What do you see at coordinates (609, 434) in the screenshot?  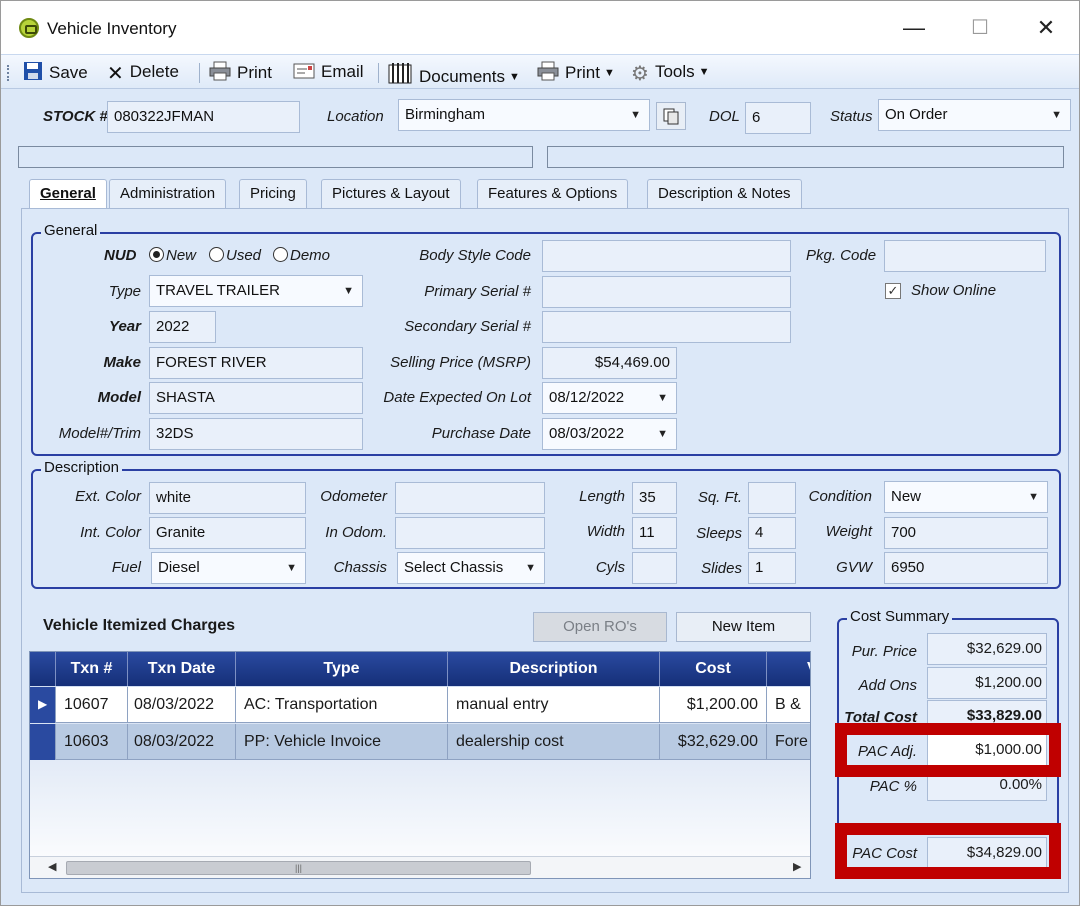 I see `purchase-date-picker: 08/03/2022` at bounding box center [609, 434].